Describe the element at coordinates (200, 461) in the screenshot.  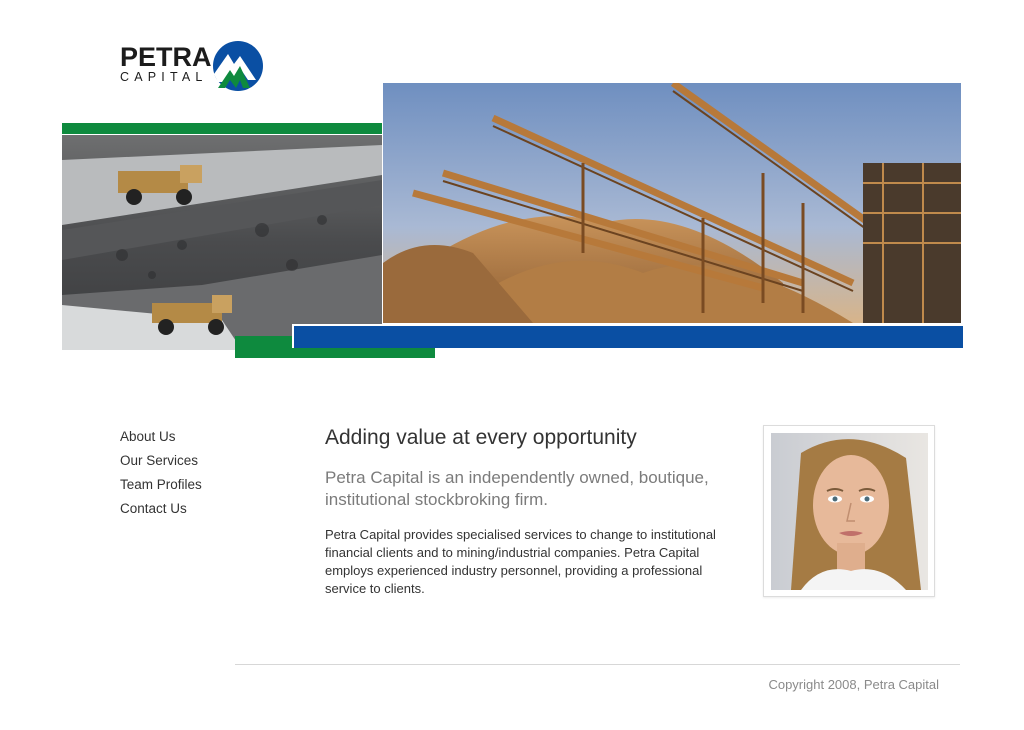
I see `nav-our-services: Our Services` at that location.